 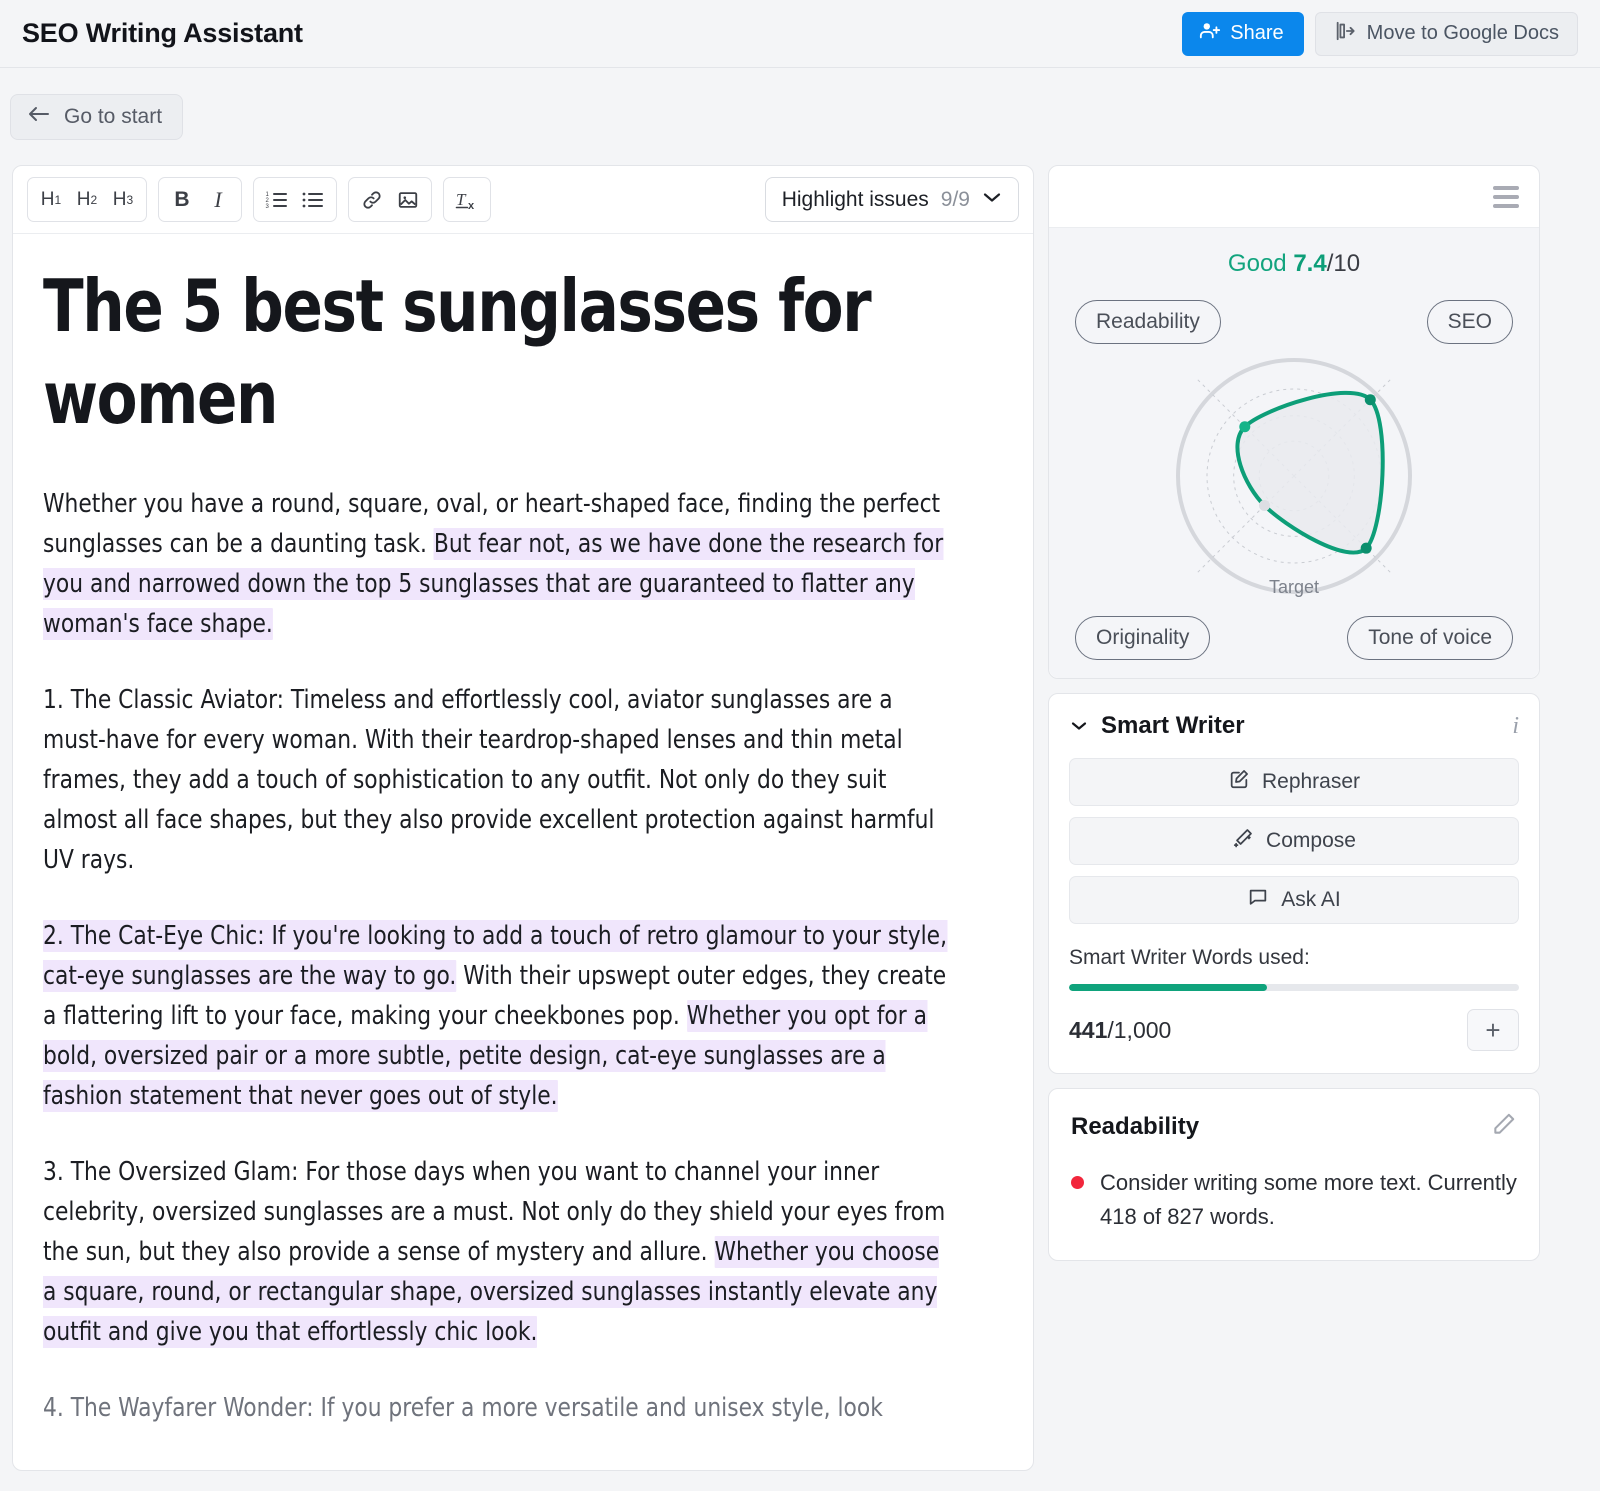 What do you see at coordinates (1506, 196) in the screenshot?
I see `hamburger-menu-icon` at bounding box center [1506, 196].